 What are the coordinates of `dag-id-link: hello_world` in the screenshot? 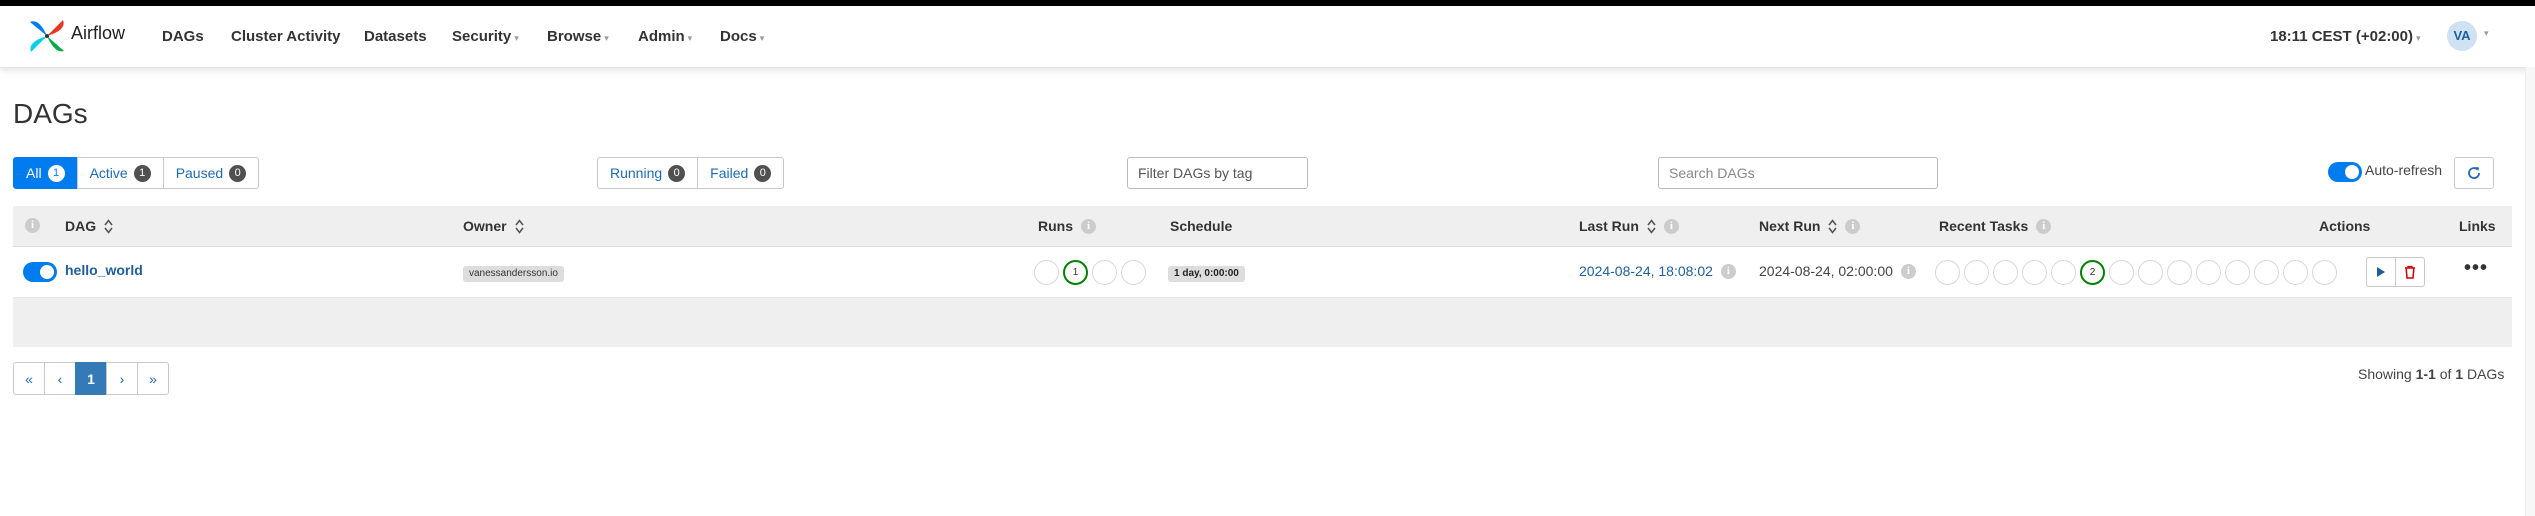 It's located at (104, 270).